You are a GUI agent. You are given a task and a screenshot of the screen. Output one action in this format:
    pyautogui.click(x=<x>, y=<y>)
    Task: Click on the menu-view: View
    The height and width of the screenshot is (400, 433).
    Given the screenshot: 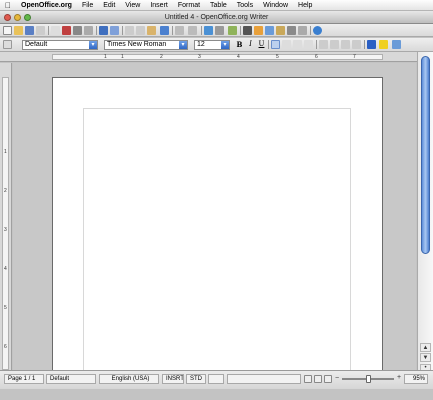 What is the action you would take?
    pyautogui.click(x=132, y=5)
    